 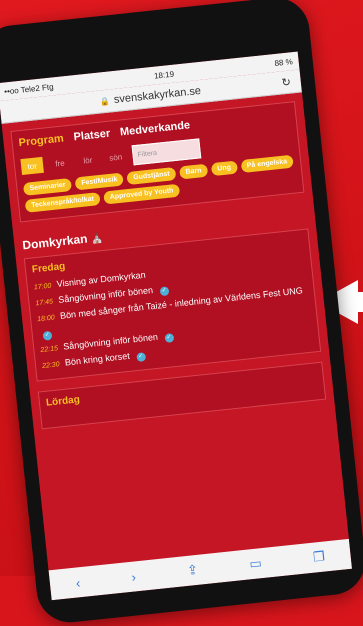 What do you see at coordinates (157, 95) in the screenshot?
I see `url-text: svenskakyrkan.se` at bounding box center [157, 95].